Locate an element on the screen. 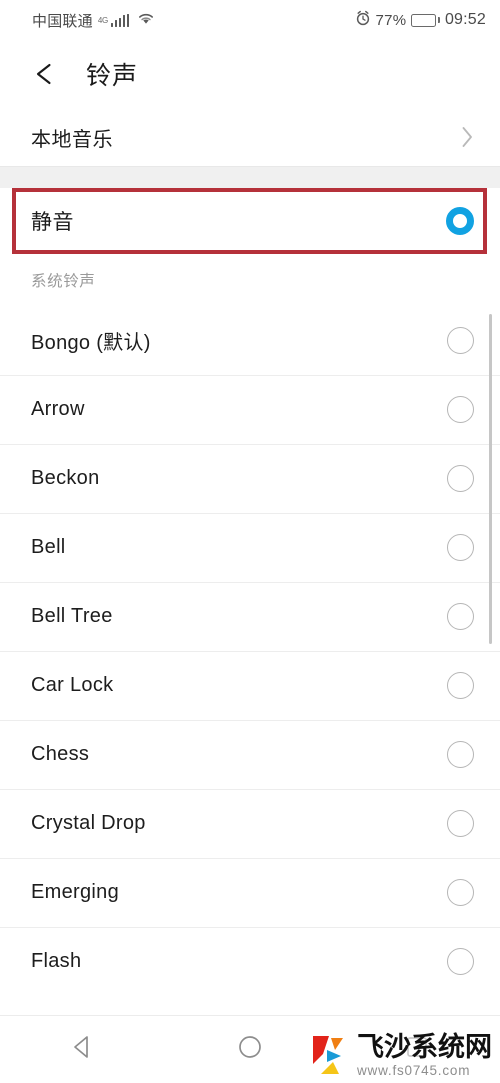 This screenshot has width=500, height=1083. silent-row-wrapper: 静音 is located at coordinates (250, 221).